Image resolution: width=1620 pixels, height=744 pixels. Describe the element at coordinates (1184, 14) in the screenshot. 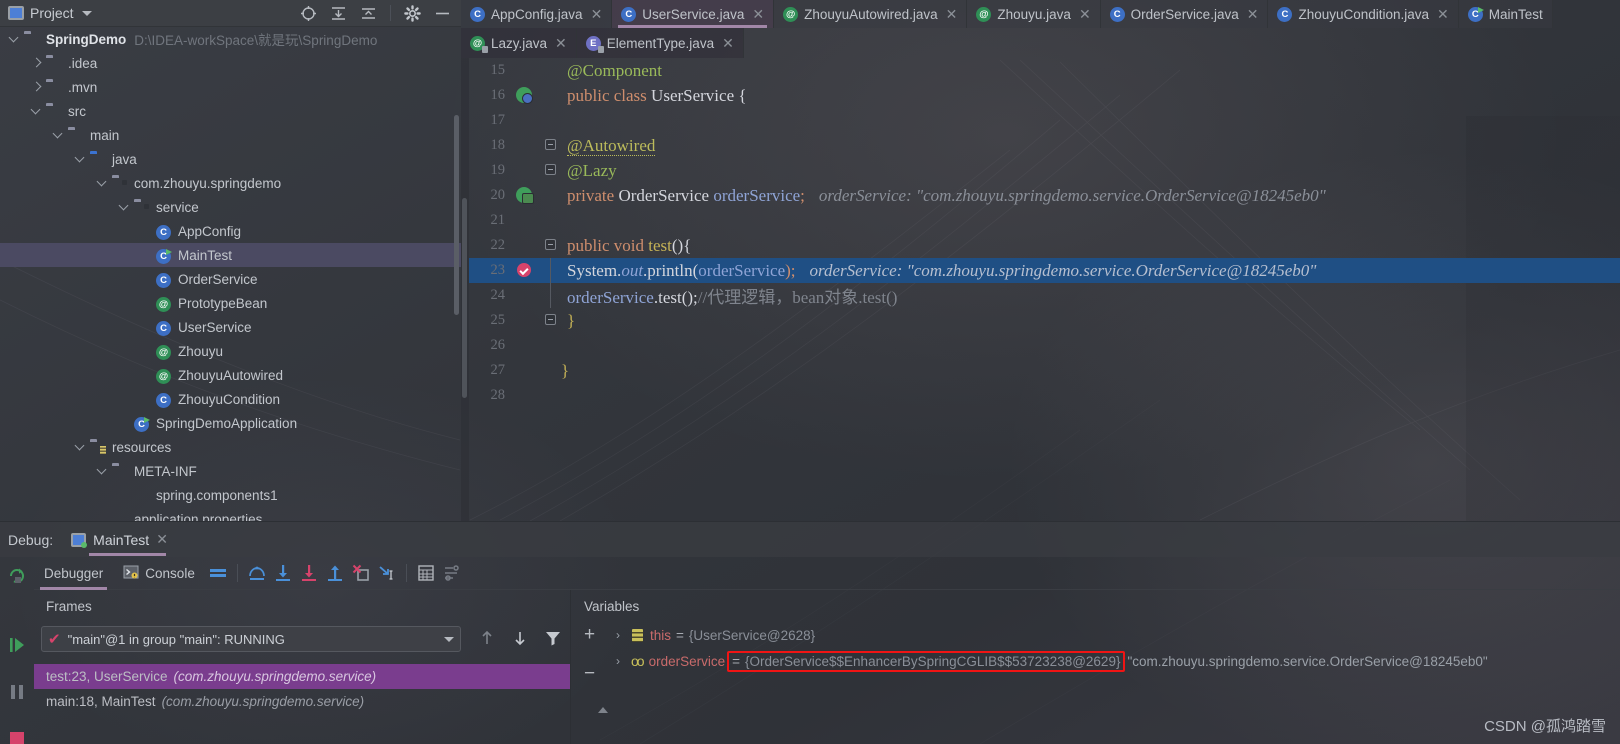

I see `editor-tab-orderservice-java: C OrderService.java ✕` at that location.